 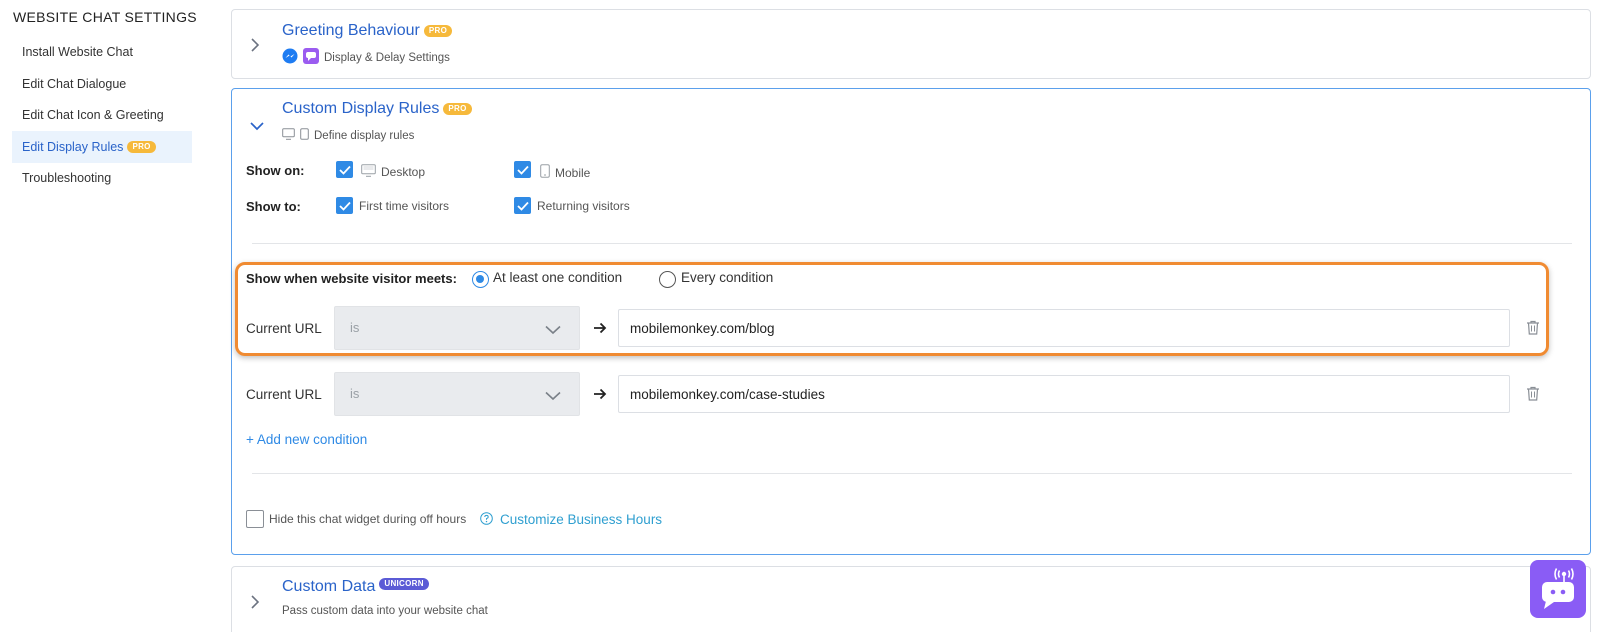 What do you see at coordinates (67, 178) in the screenshot?
I see `sidebar-item-label: Troubleshooting` at bounding box center [67, 178].